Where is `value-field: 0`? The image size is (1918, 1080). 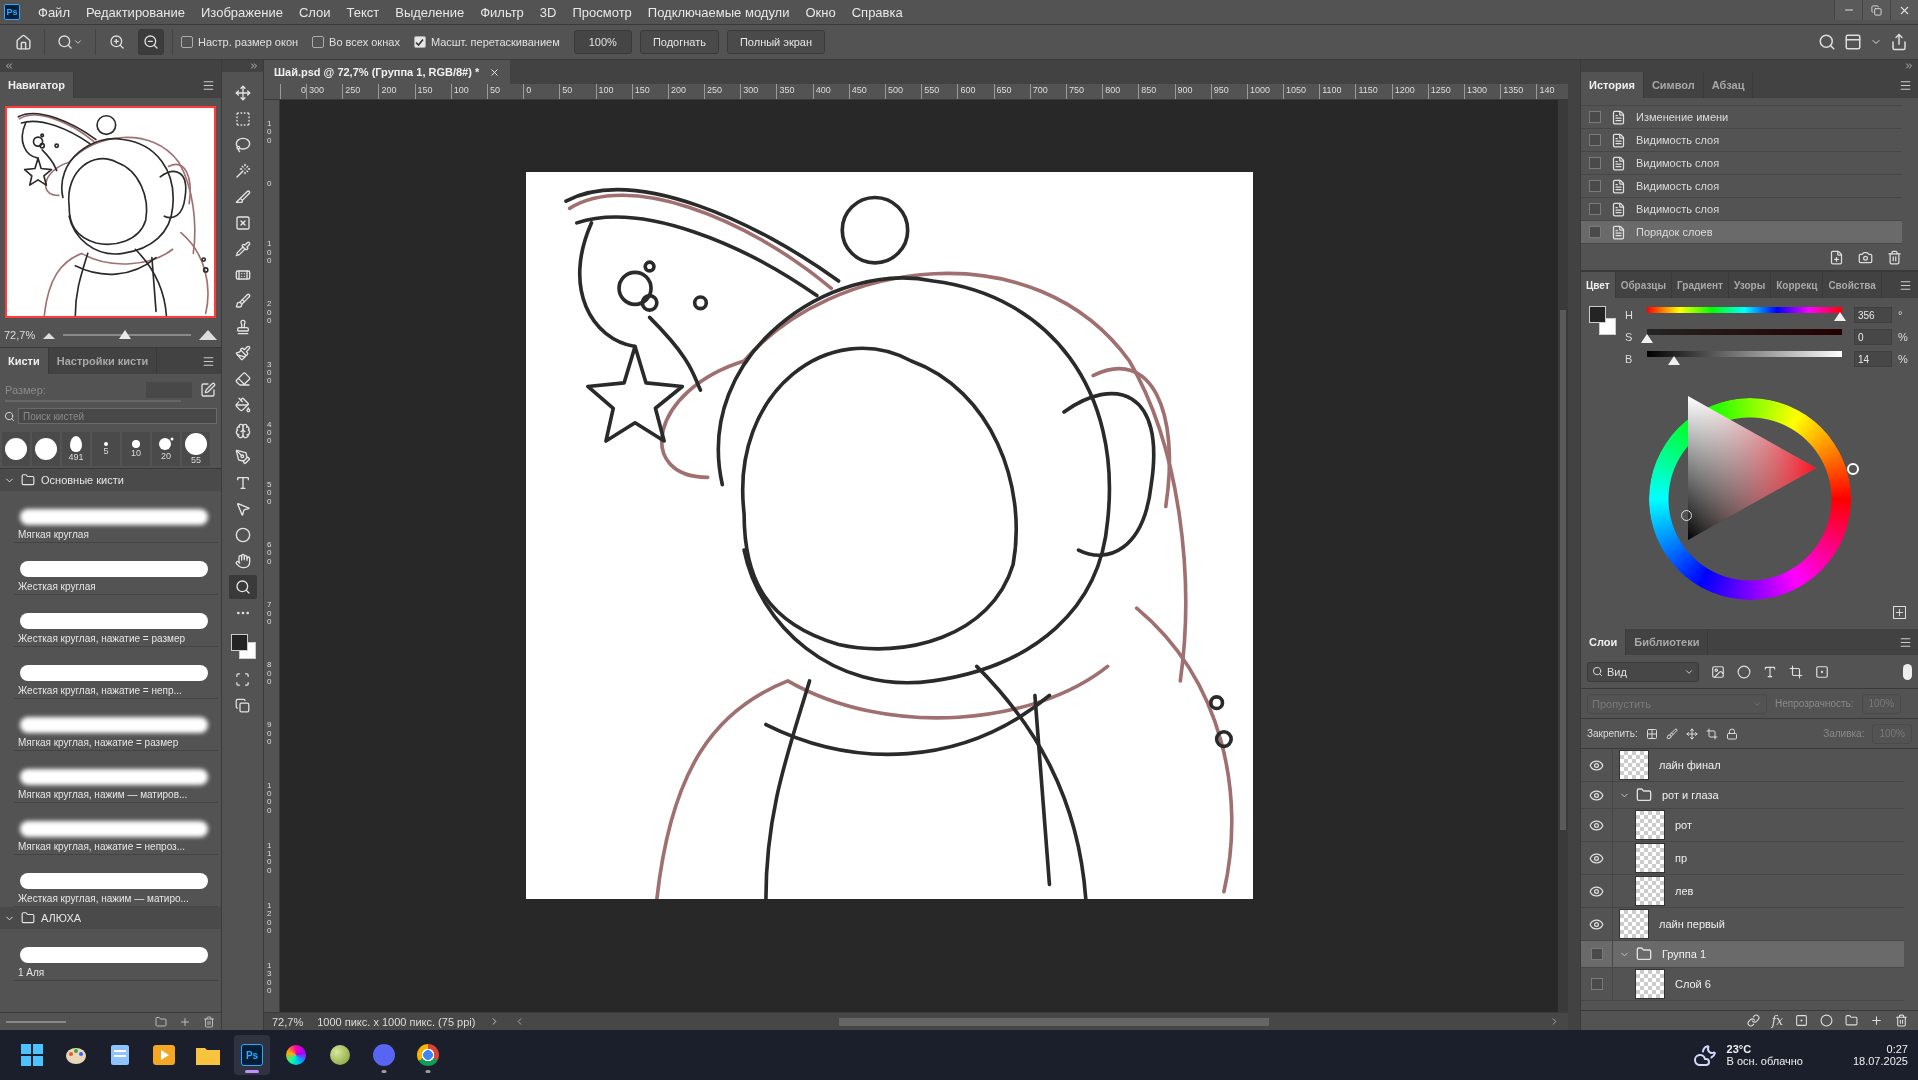
value-field: 0 is located at coordinates (1873, 337).